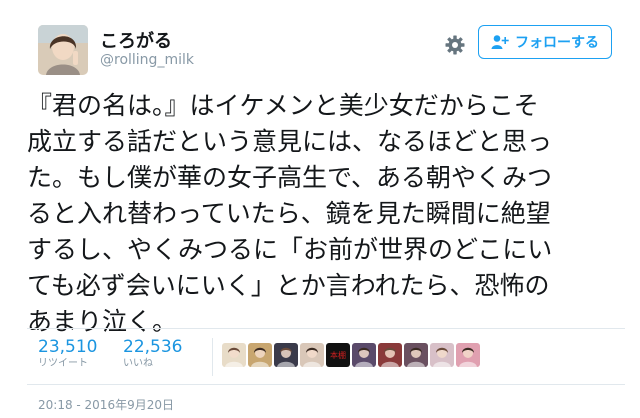 The image size is (640, 418). What do you see at coordinates (288, 285) in the screenshot?
I see `tweet-text-line: ても必ず会いにいく」とか言われたら、恐怖の` at bounding box center [288, 285].